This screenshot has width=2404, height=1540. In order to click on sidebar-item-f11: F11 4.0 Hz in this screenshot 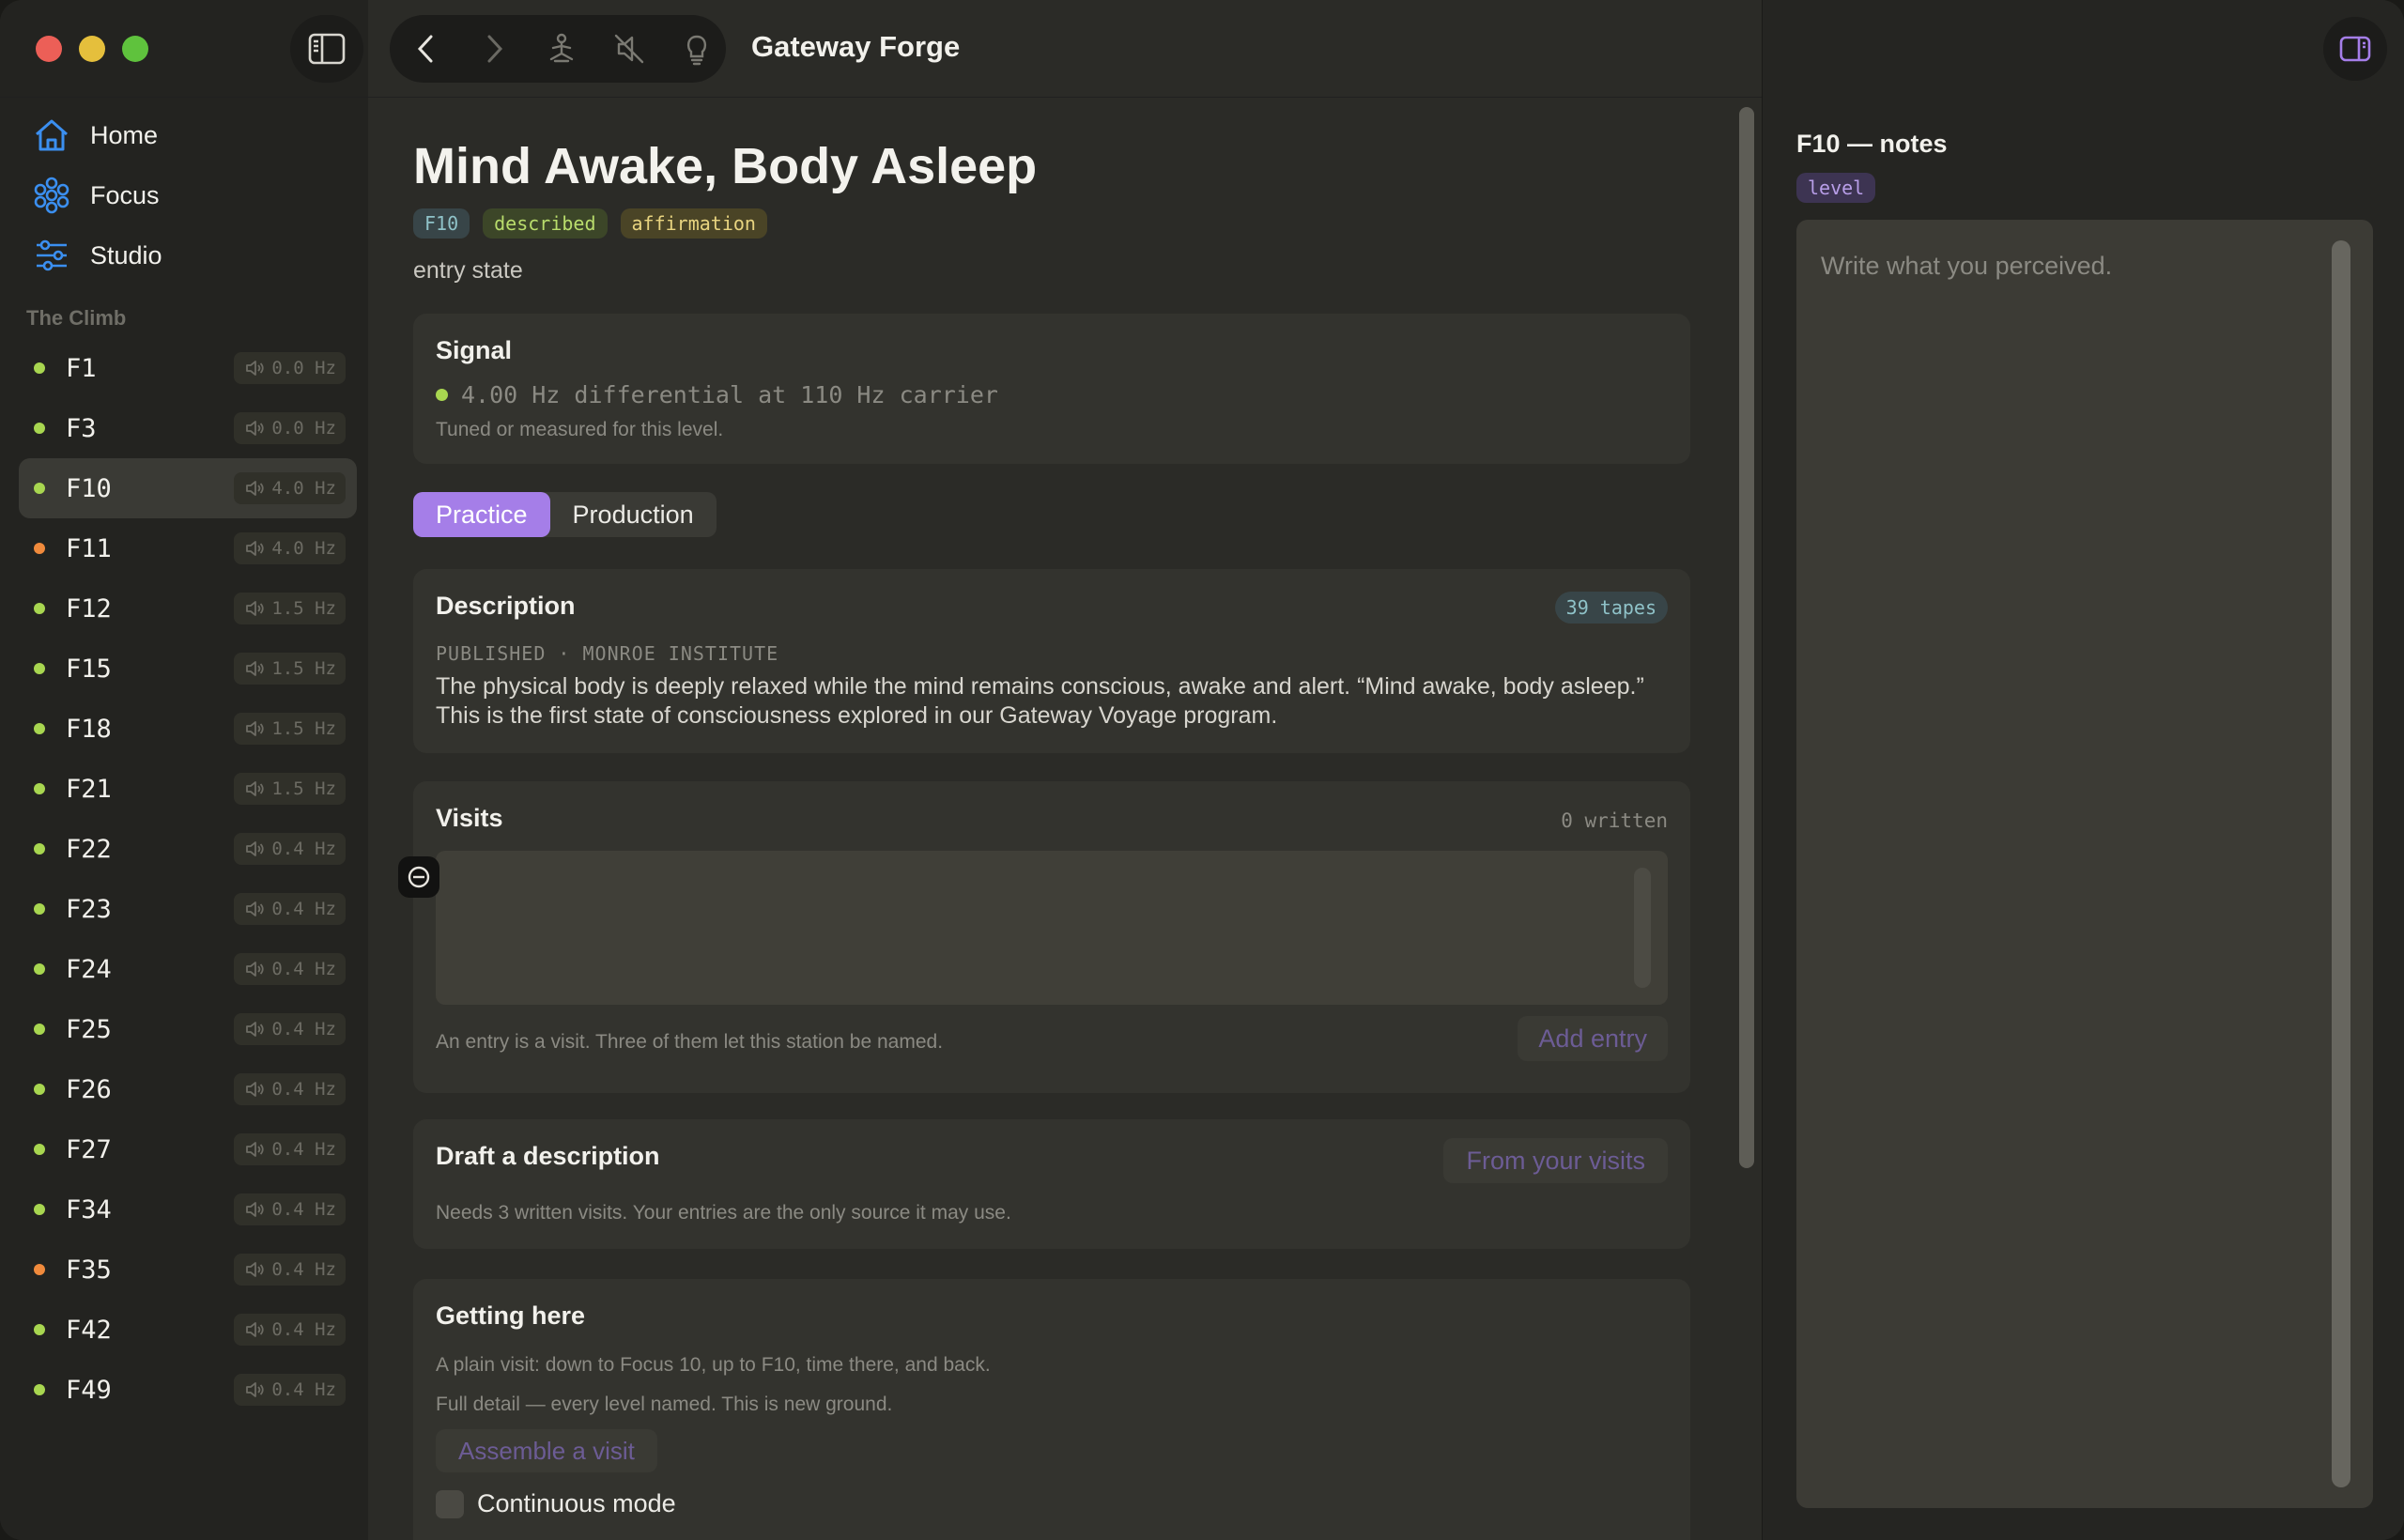, I will do `click(188, 548)`.